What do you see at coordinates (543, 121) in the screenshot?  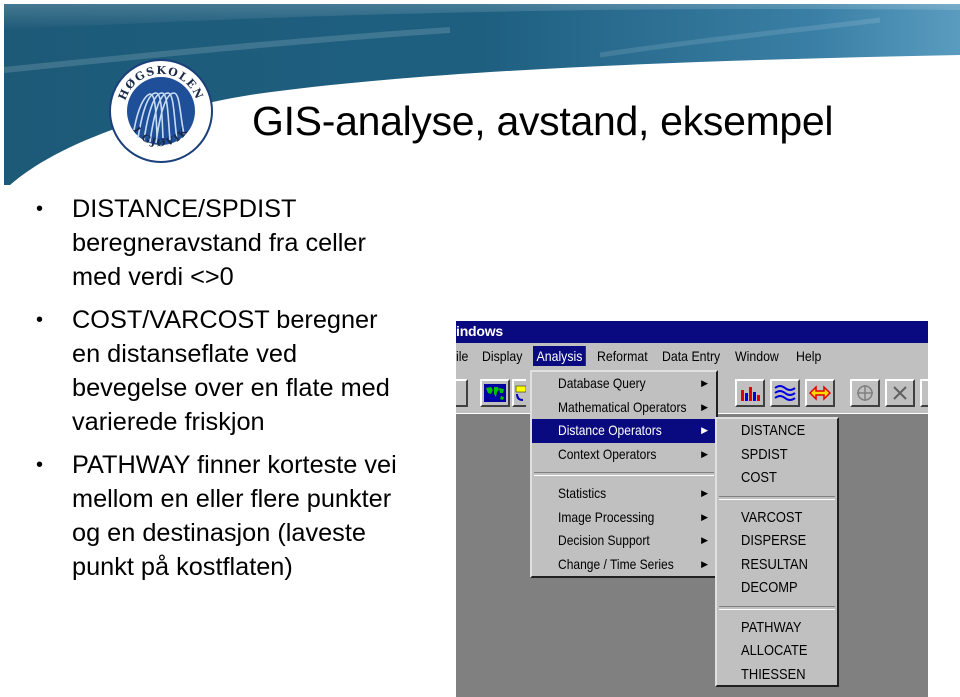 I see `slide-title: GIS-analyse, avstand, eksempel` at bounding box center [543, 121].